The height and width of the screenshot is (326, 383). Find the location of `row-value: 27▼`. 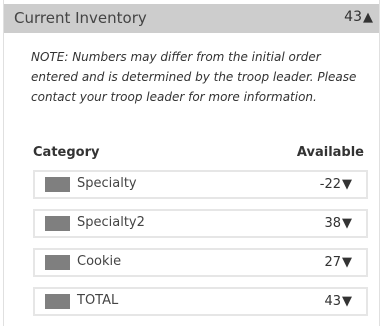

row-value: 27▼ is located at coordinates (338, 262).